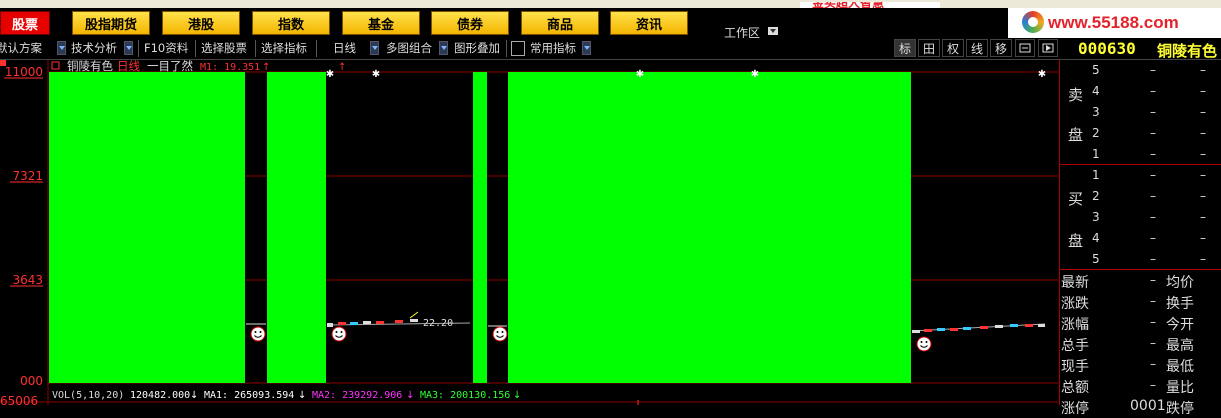  What do you see at coordinates (649, 23) in the screenshot?
I see `nav-news: 资讯` at bounding box center [649, 23].